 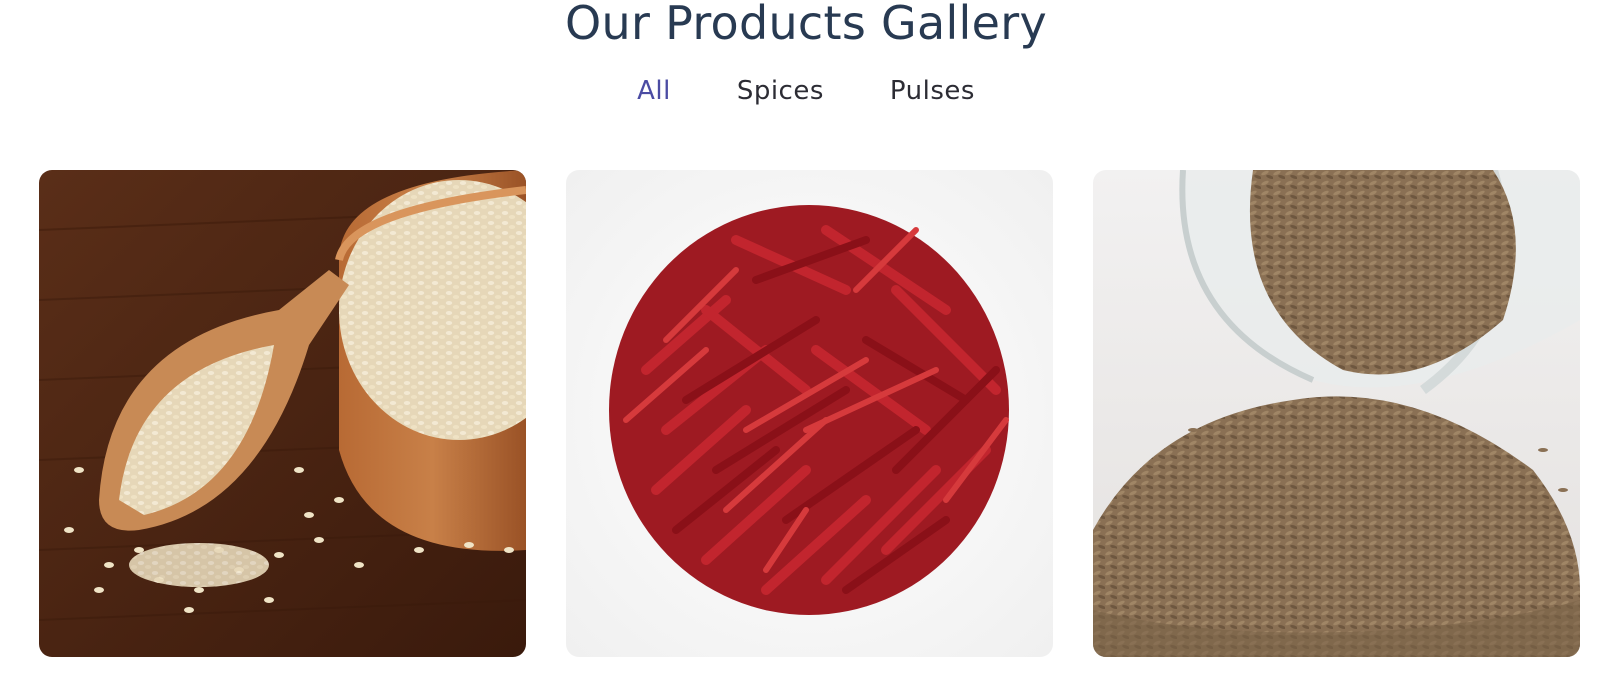 What do you see at coordinates (806, 25) in the screenshot?
I see `gallery-title: Our Products Gallery` at bounding box center [806, 25].